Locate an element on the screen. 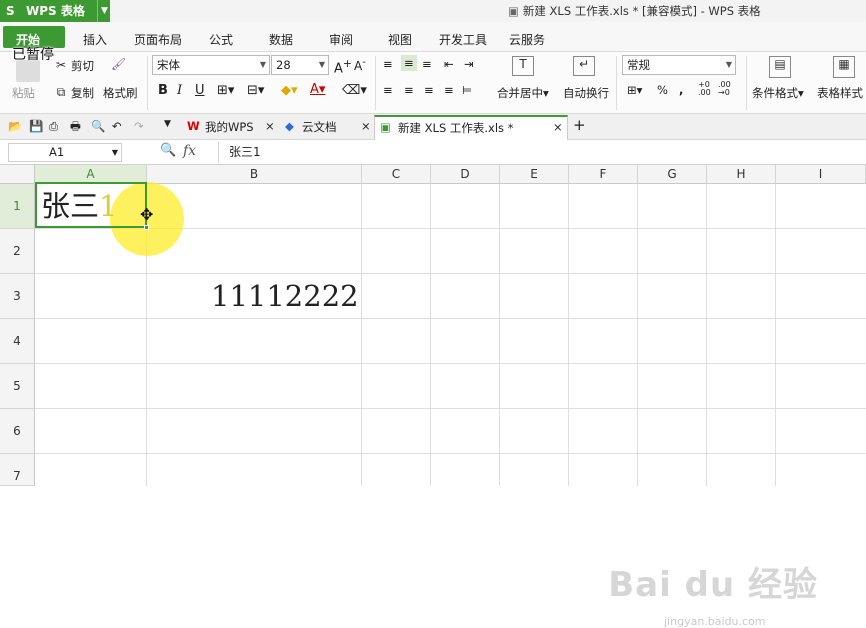  align-top-icon: ≡ is located at coordinates (388, 64).